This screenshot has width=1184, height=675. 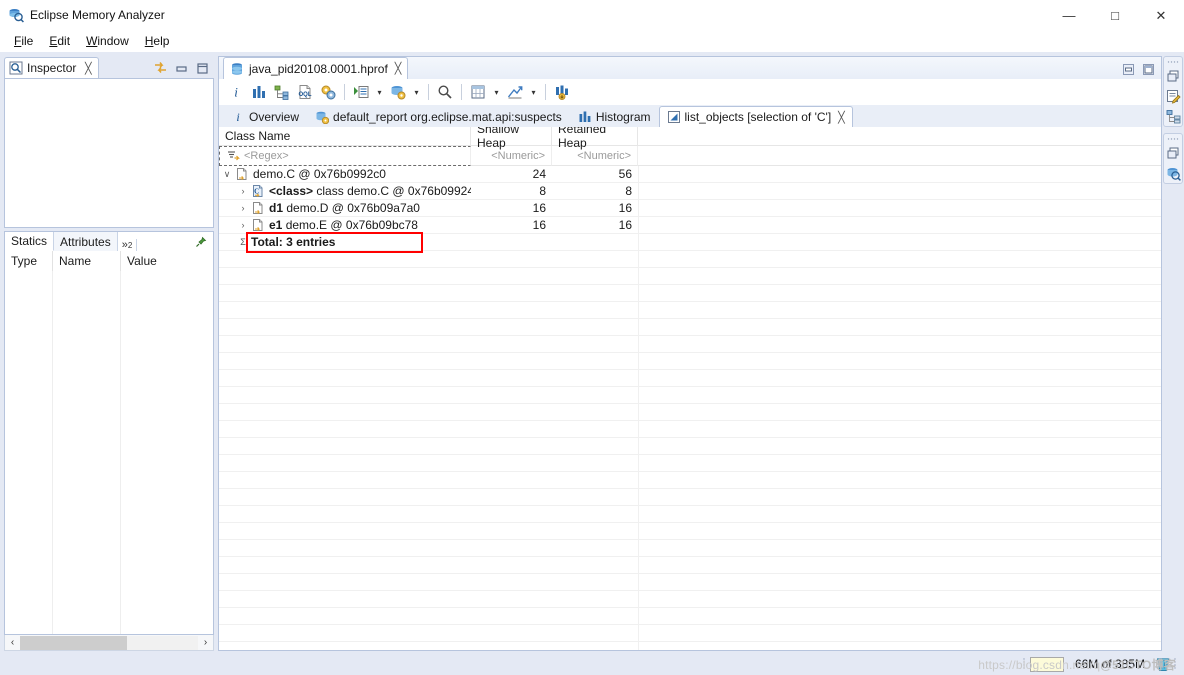 I want to click on dominator-tree-view-icon, so click(x=1173, y=116).